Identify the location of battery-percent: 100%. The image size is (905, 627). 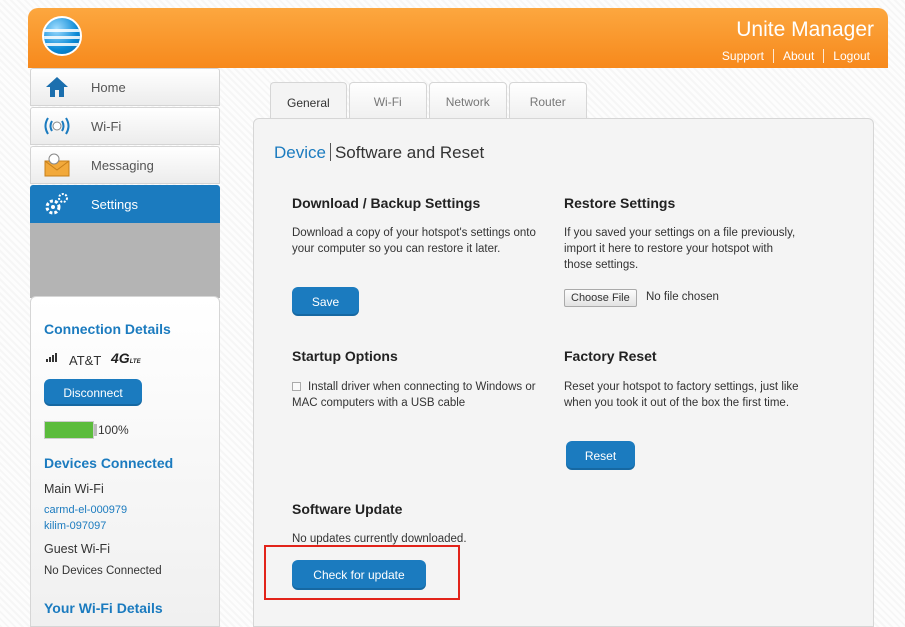
(113, 430).